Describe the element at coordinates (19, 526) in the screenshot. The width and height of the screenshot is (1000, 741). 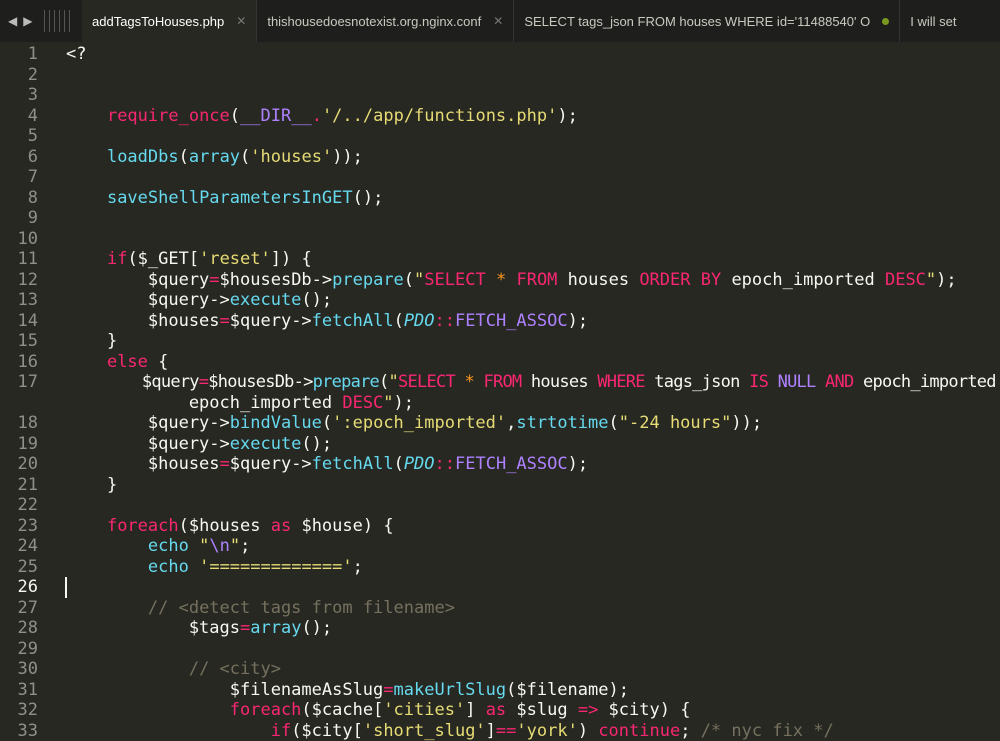
I see `line-number: 23` at that location.